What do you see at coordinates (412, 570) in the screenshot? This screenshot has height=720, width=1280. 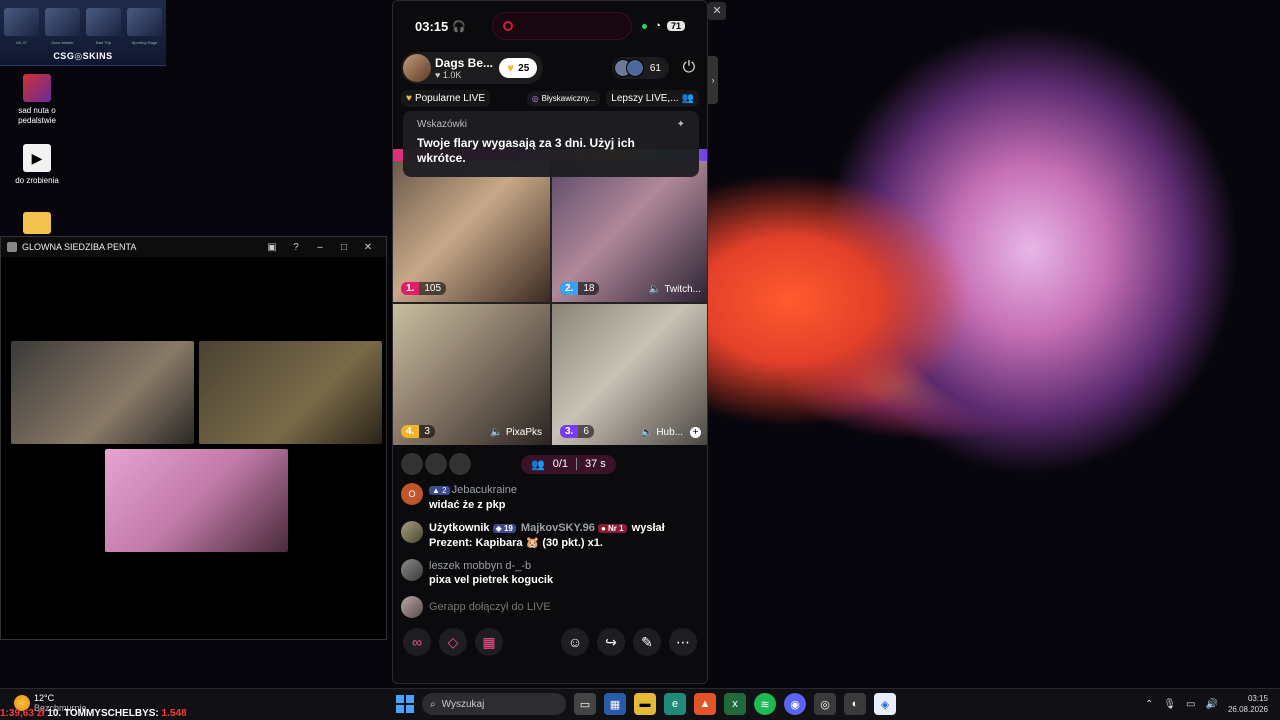 I see `chat-avatar` at bounding box center [412, 570].